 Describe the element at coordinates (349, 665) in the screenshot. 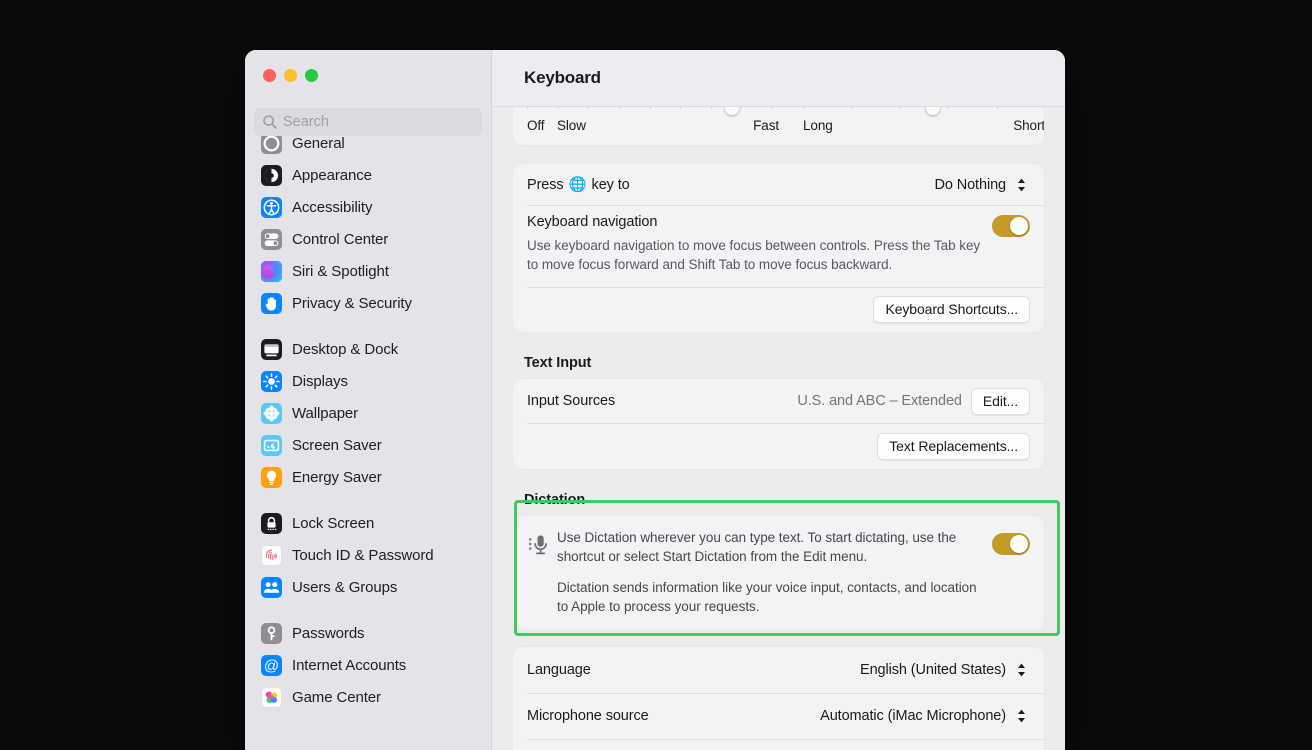

I see `sidebar-item-label: Internet Accounts` at that location.